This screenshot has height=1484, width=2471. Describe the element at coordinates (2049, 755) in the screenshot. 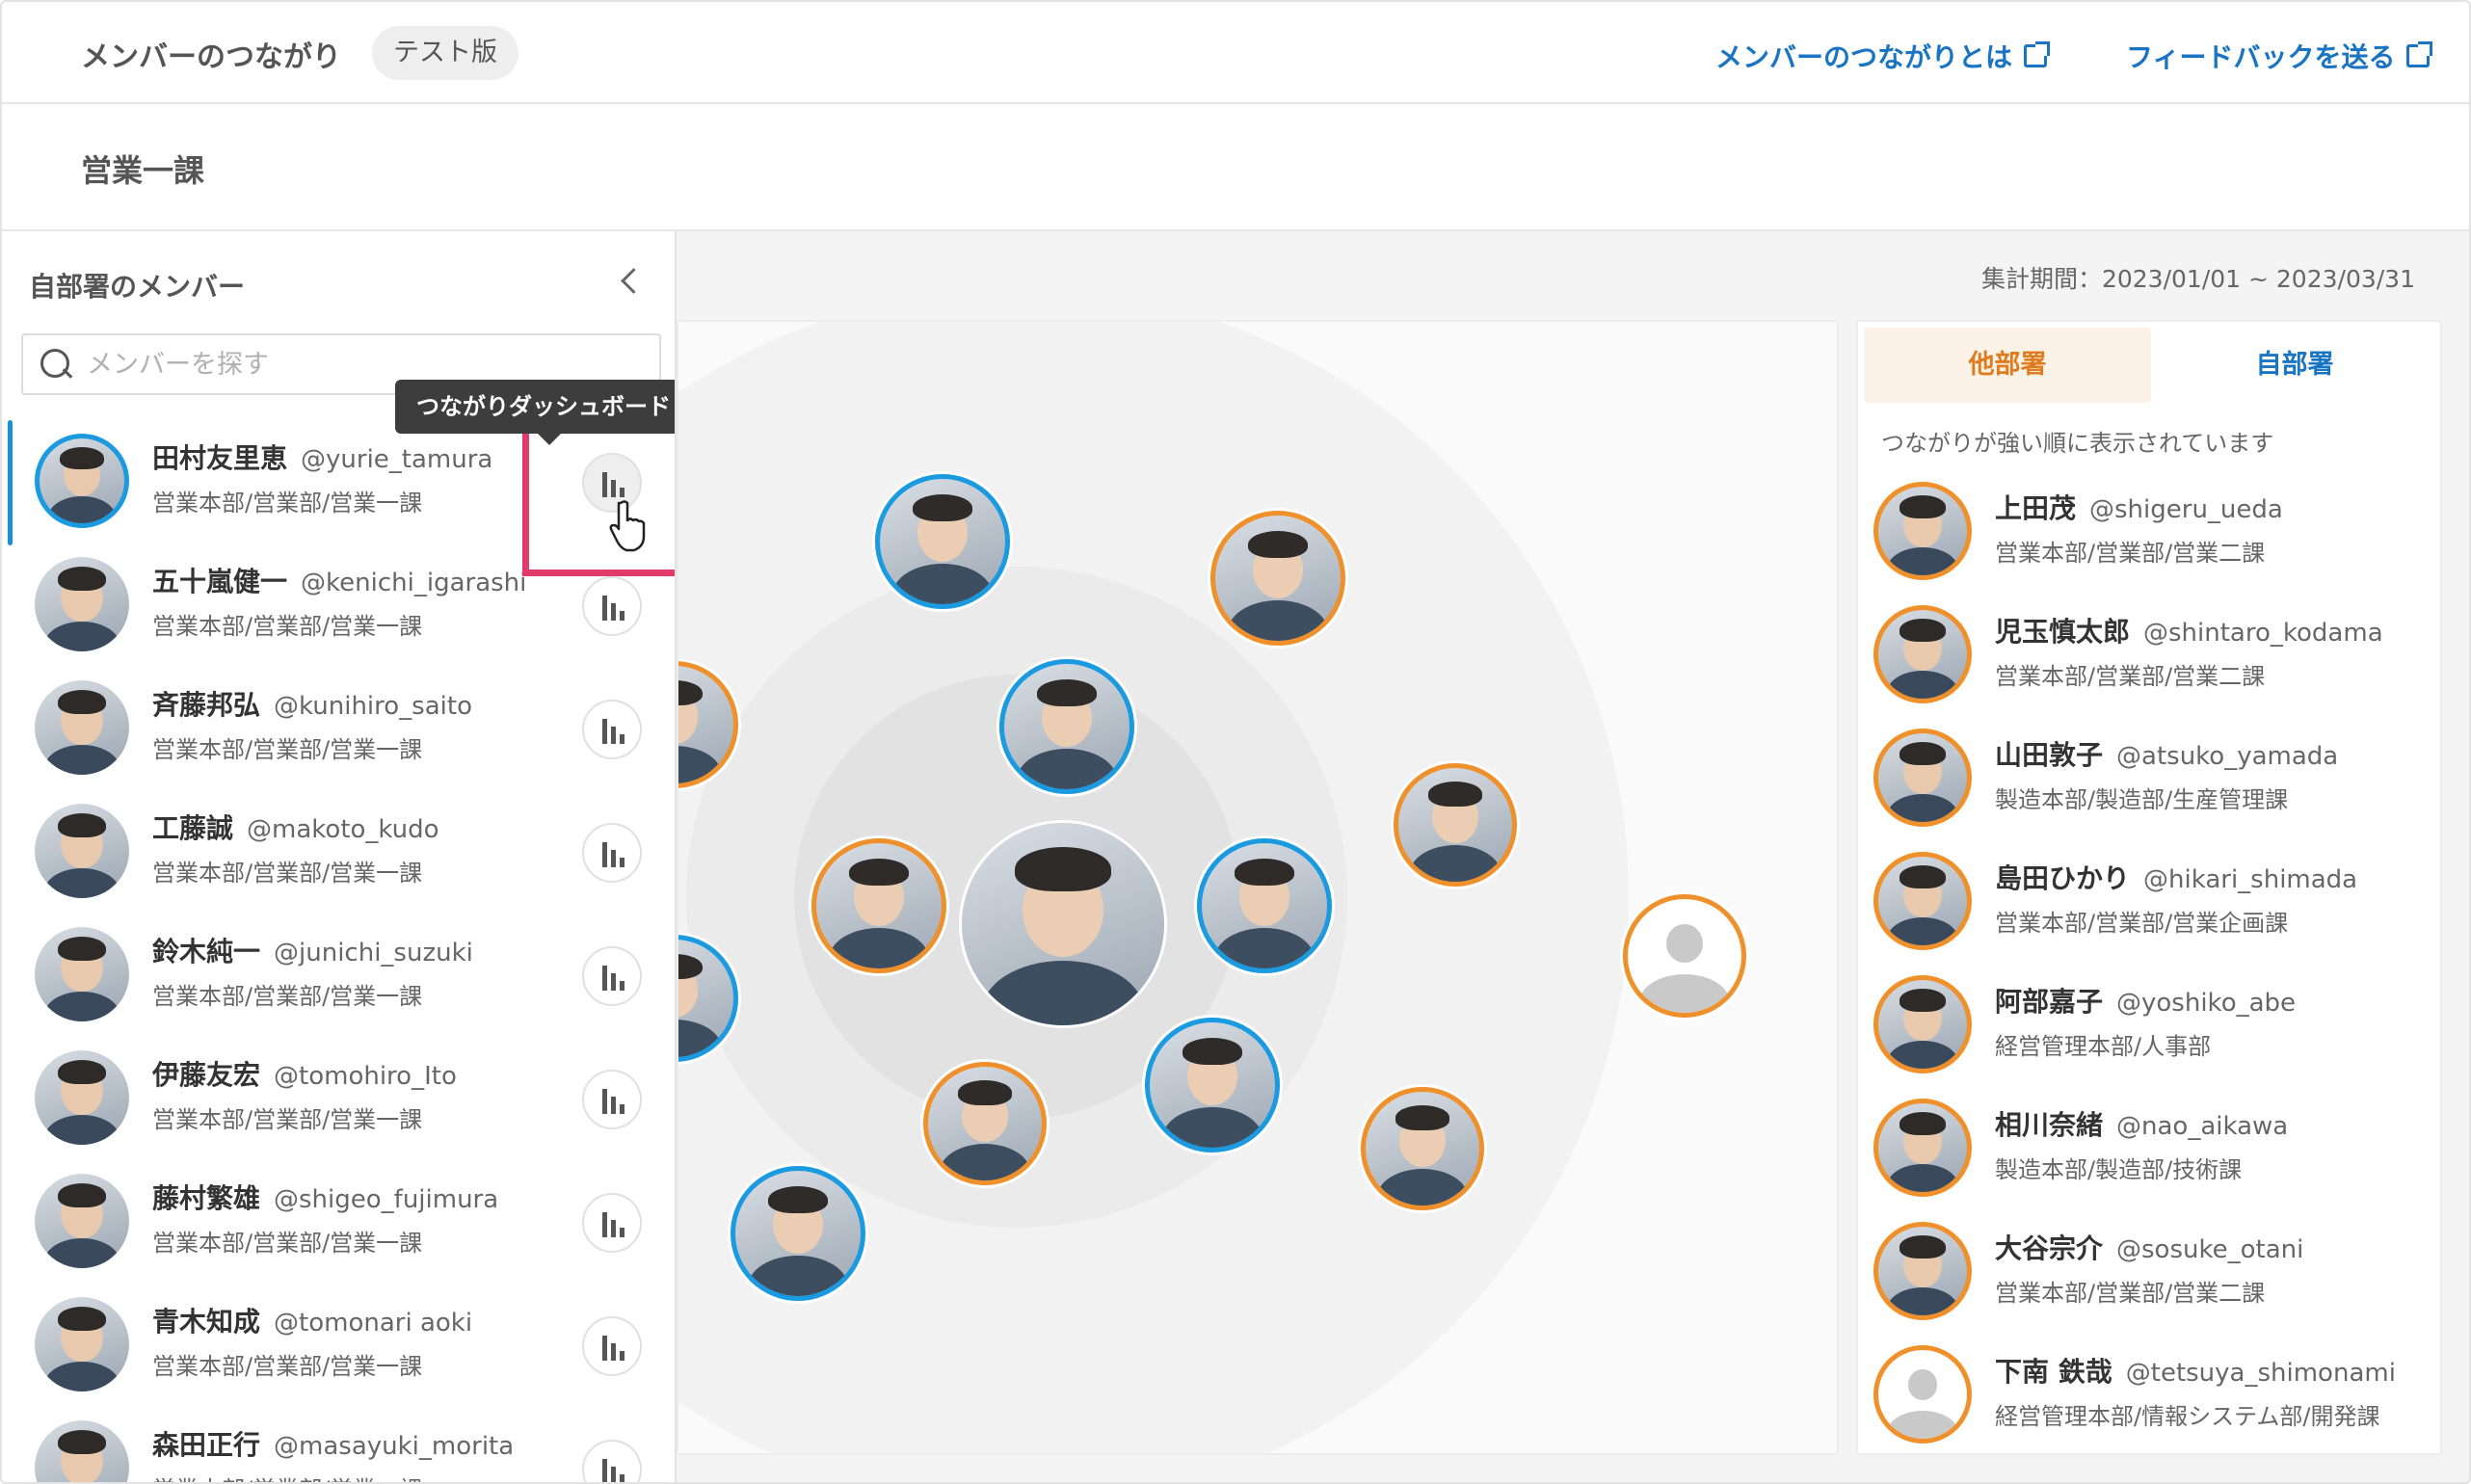

I see `connection-name: 山田敦子` at that location.